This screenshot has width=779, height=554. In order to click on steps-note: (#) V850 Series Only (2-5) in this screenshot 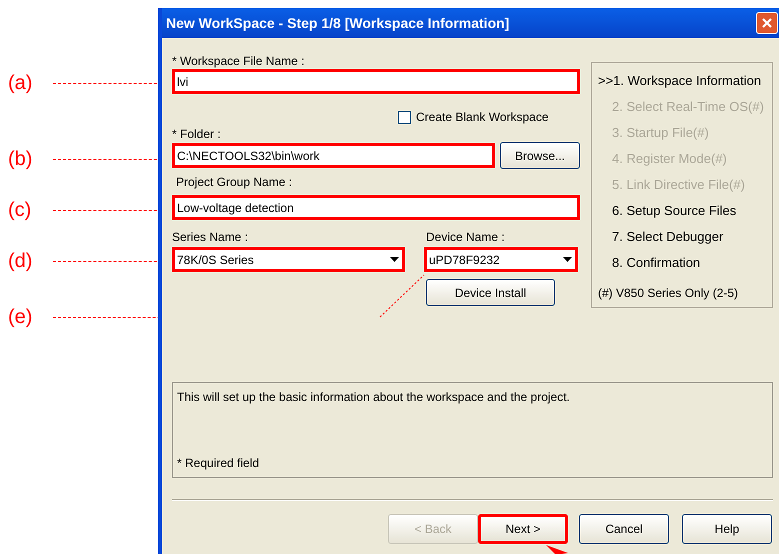, I will do `click(669, 293)`.